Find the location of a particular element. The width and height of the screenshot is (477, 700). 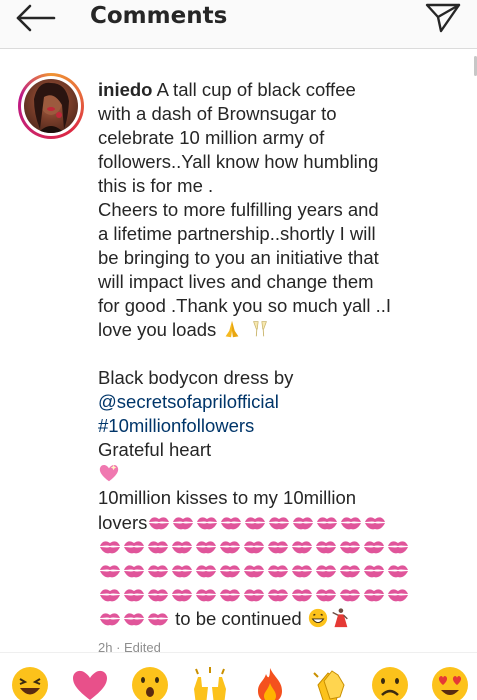

emoji-fire-button is located at coordinates (270, 682).